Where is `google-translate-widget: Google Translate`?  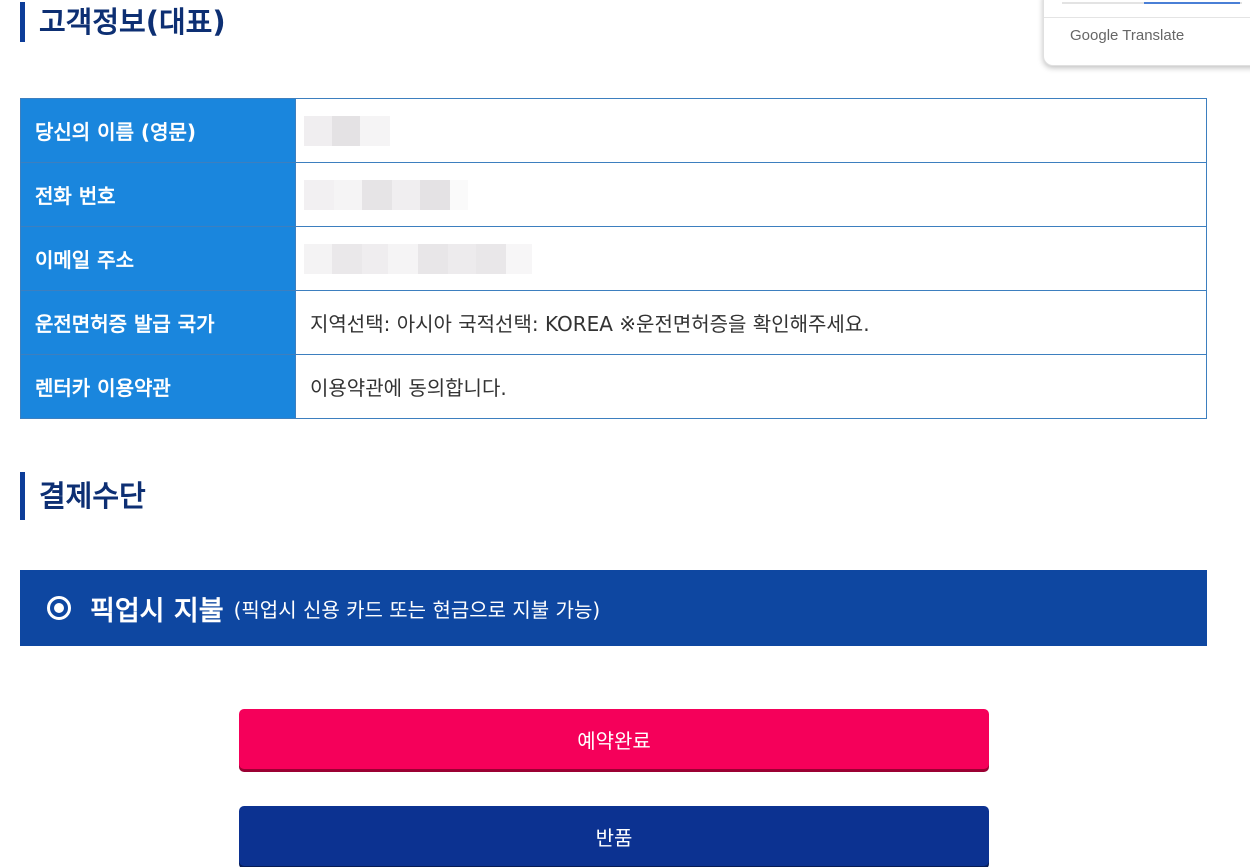 google-translate-widget: Google Translate is located at coordinates (1146, 33).